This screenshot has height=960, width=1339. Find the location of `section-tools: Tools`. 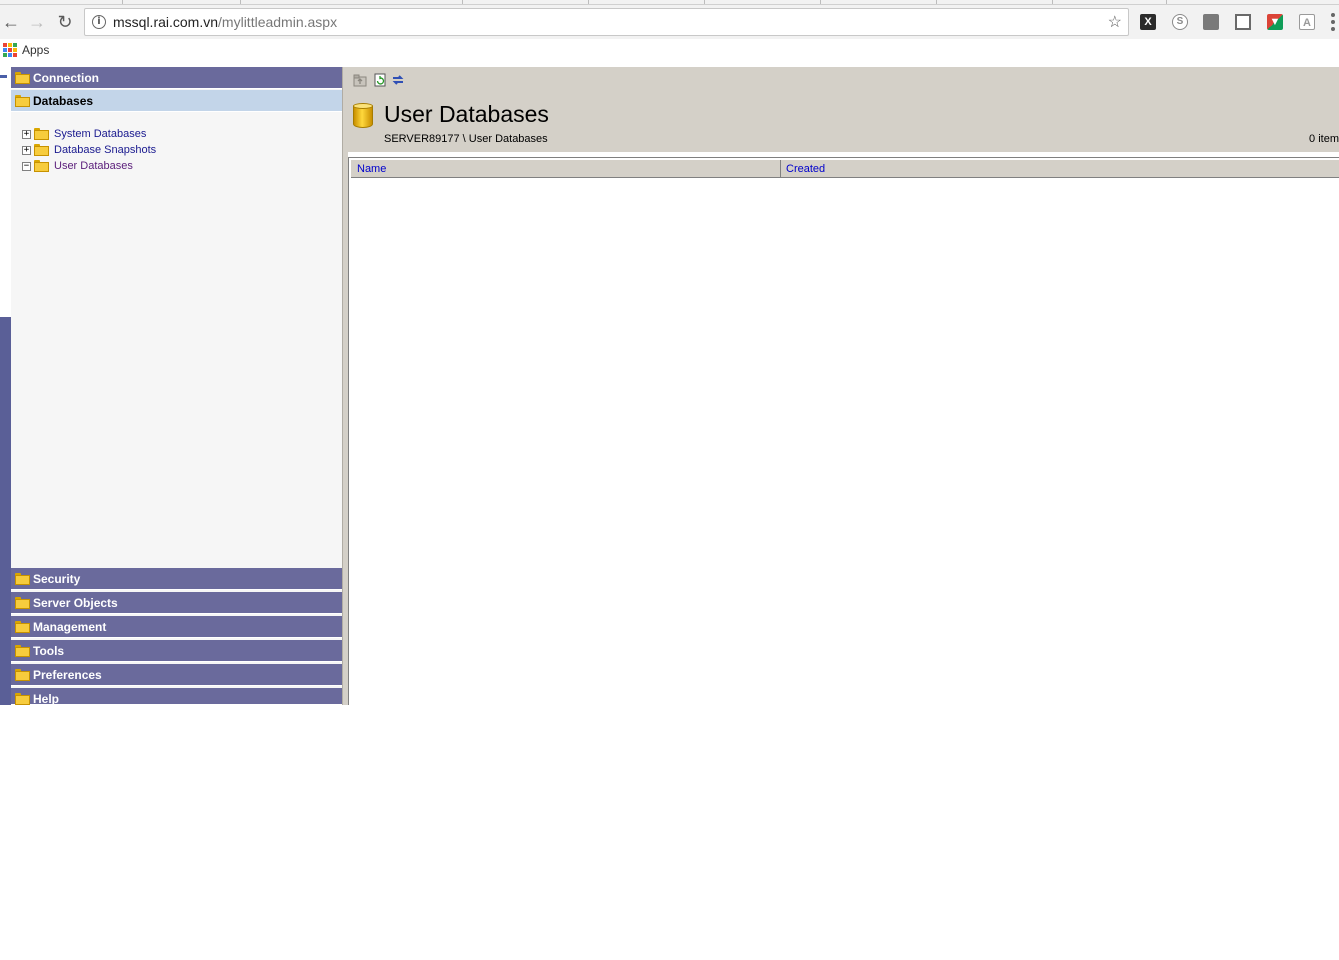

section-tools: Tools is located at coordinates (176, 651).